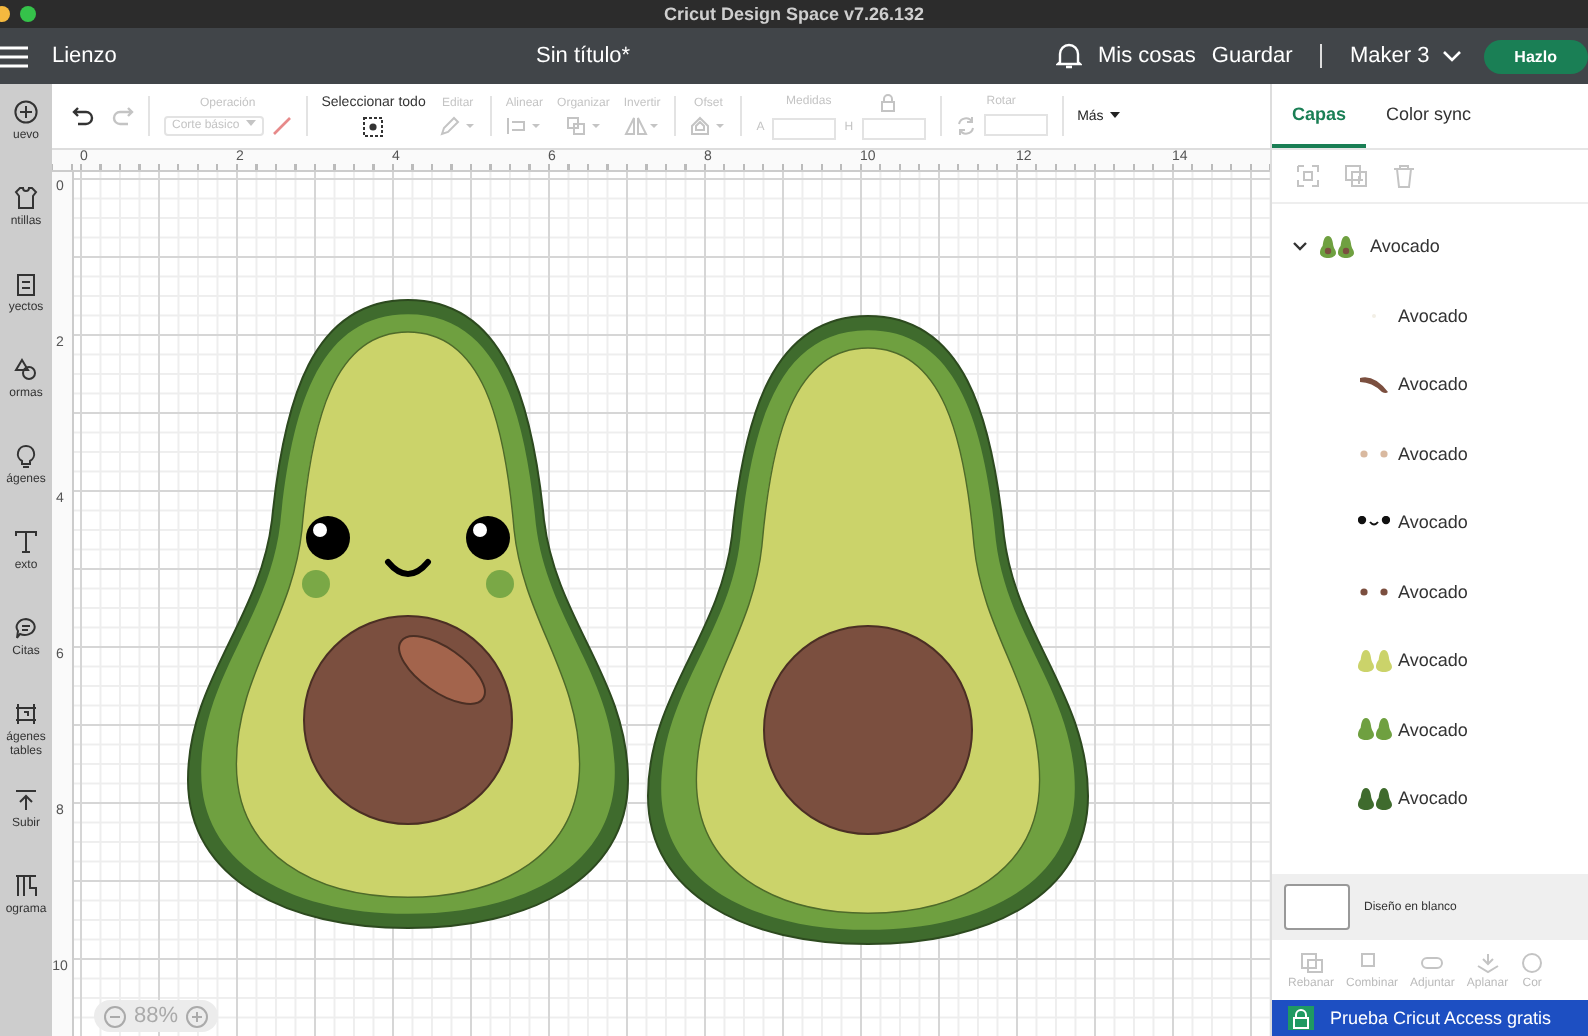 The image size is (1588, 1036). I want to click on align-icon, so click(524, 125).